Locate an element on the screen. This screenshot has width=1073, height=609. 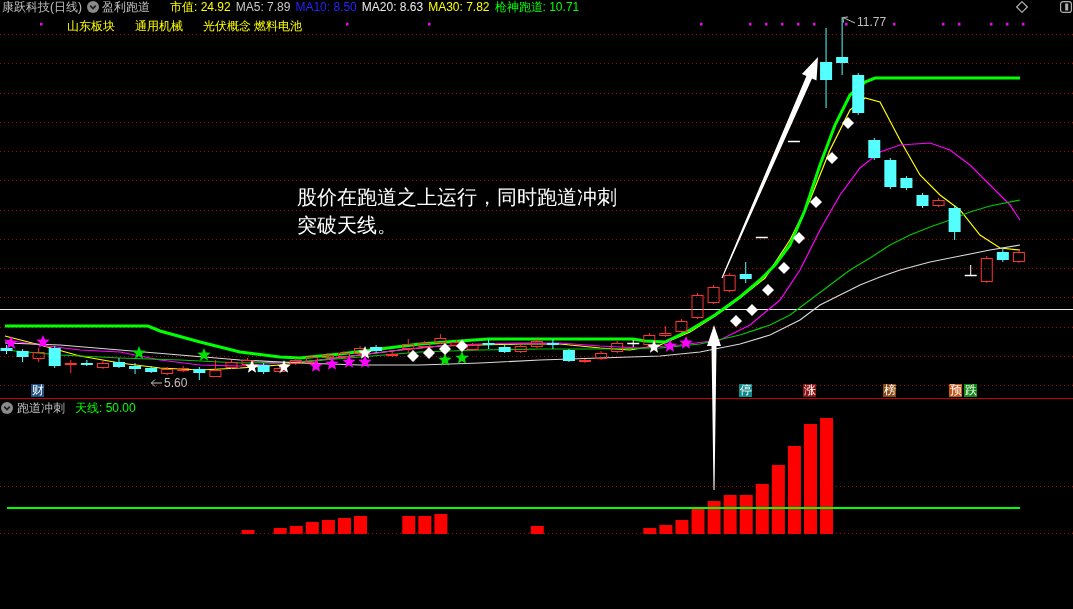
price-label: 11.77 is located at coordinates (872, 22).